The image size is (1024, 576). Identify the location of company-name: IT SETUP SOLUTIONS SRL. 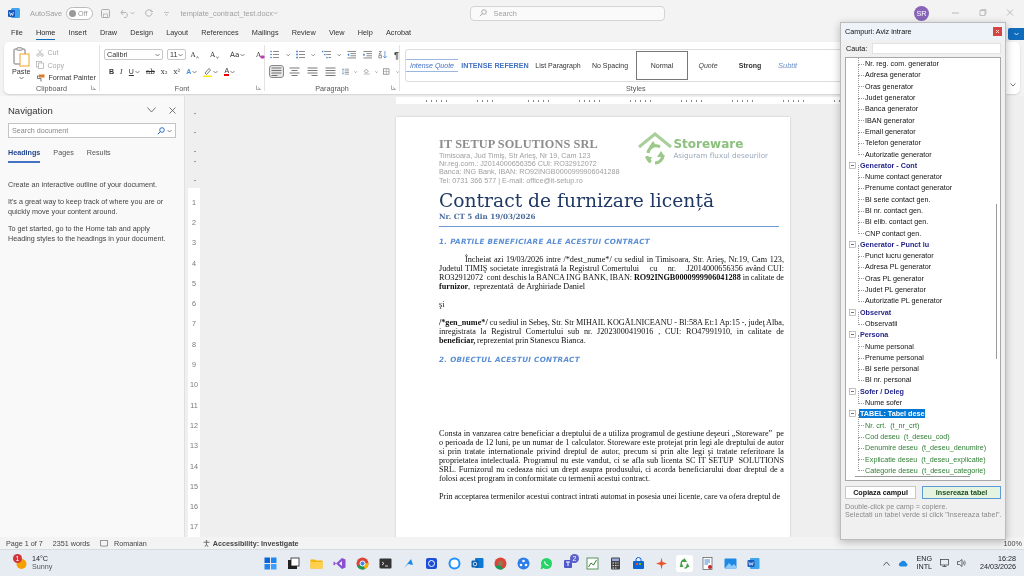
(519, 144).